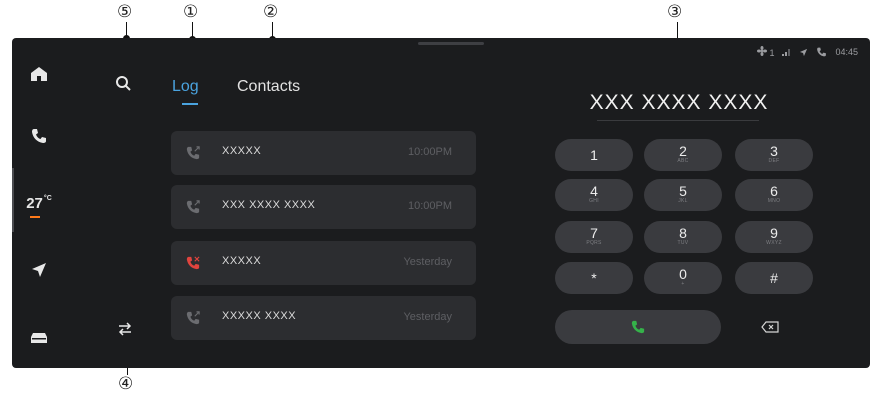 This screenshot has height=396, width=881. What do you see at coordinates (679, 102) in the screenshot?
I see `dialed-number-display: XXX XXXX XXXX` at bounding box center [679, 102].